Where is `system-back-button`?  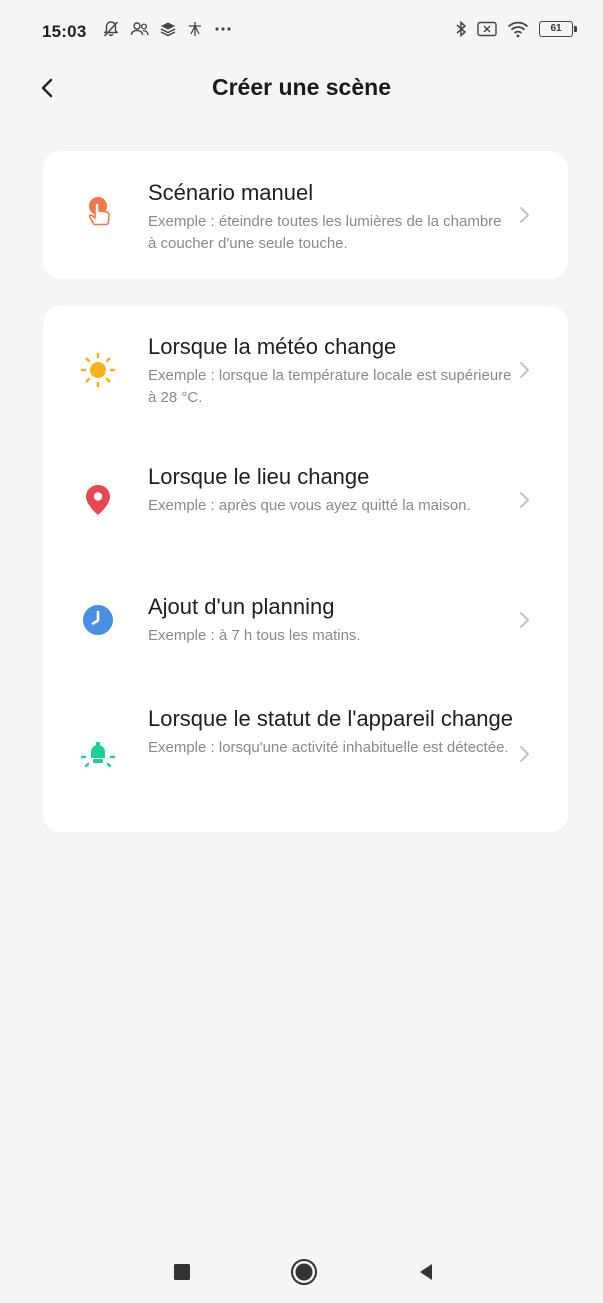
system-back-button is located at coordinates (426, 1272).